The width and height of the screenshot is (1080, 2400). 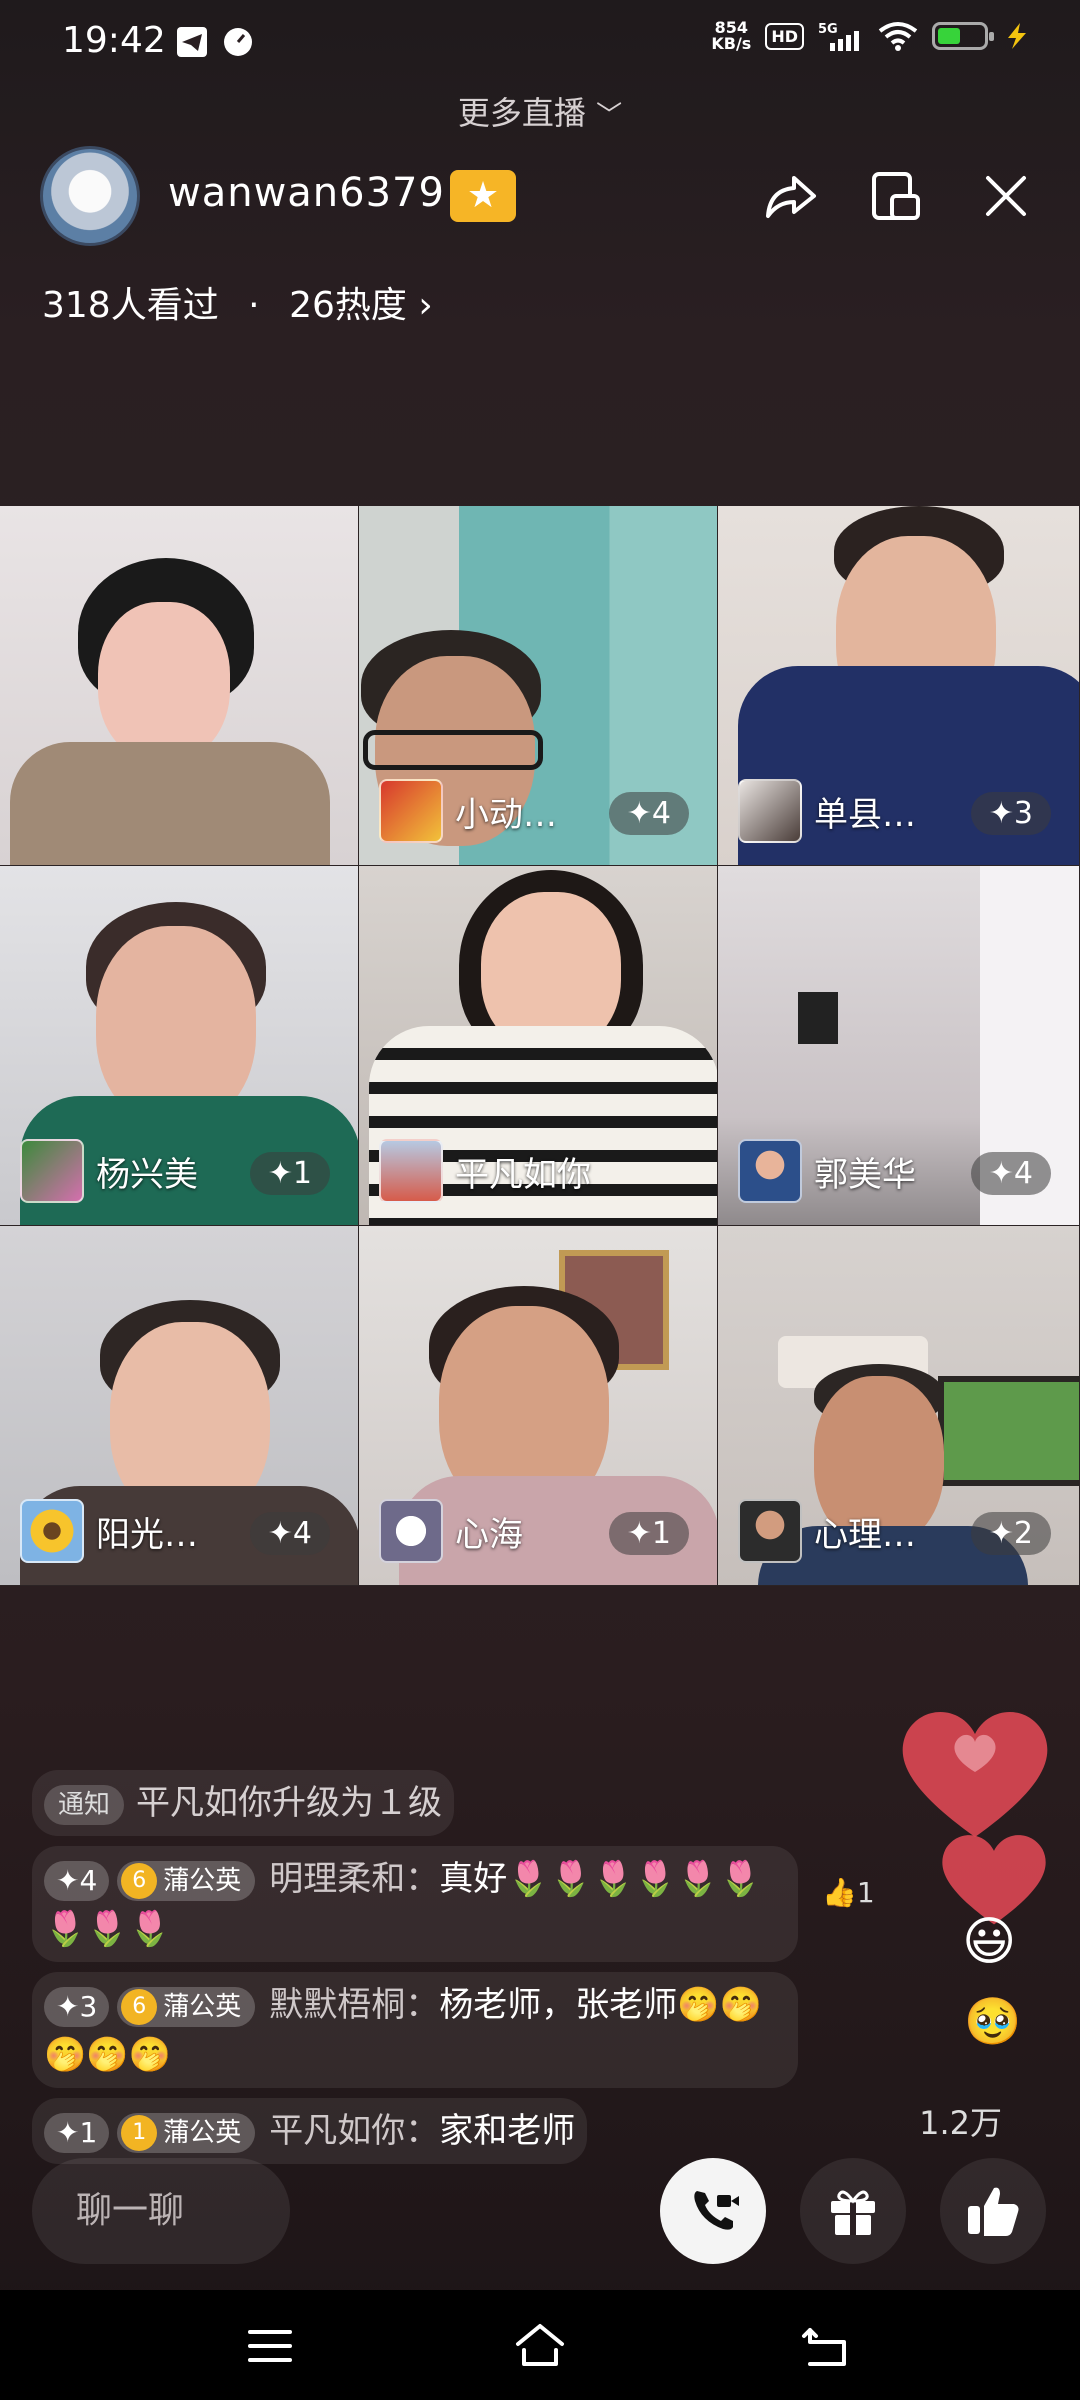 What do you see at coordinates (826, 2346) in the screenshot?
I see `back-icon` at bounding box center [826, 2346].